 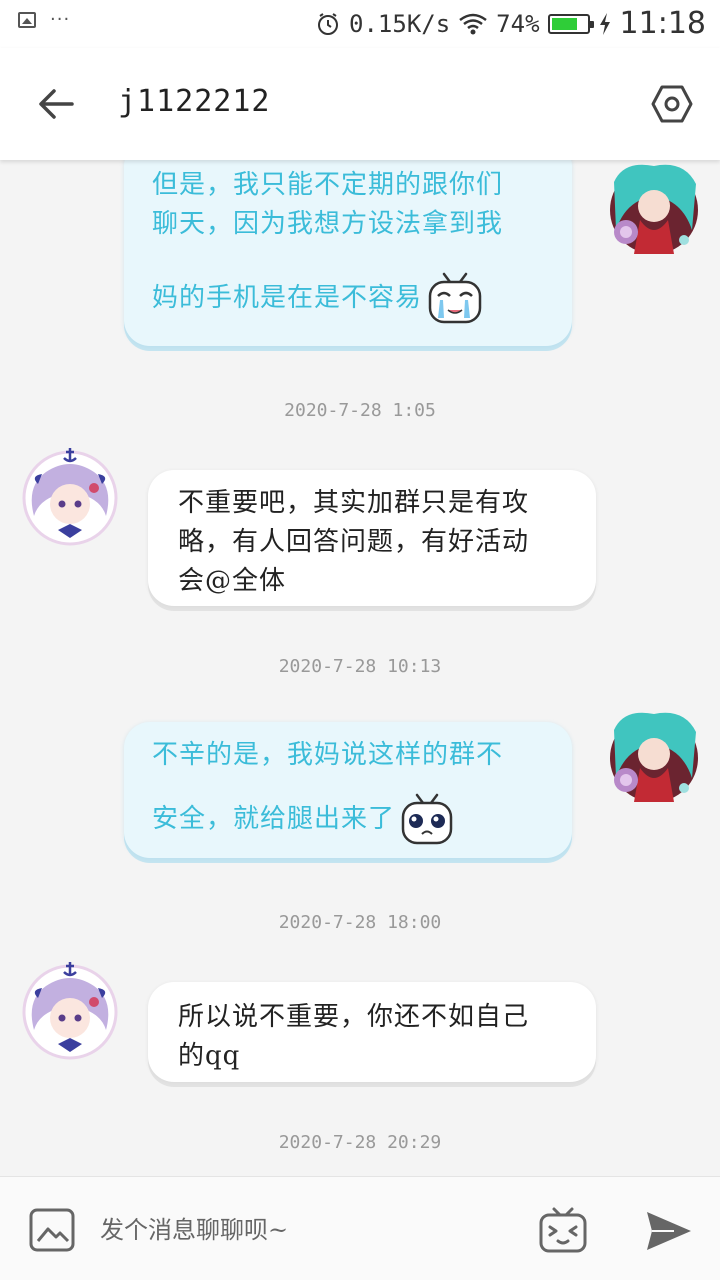 I want to click on tv-emoji-icon, so click(x=563, y=1230).